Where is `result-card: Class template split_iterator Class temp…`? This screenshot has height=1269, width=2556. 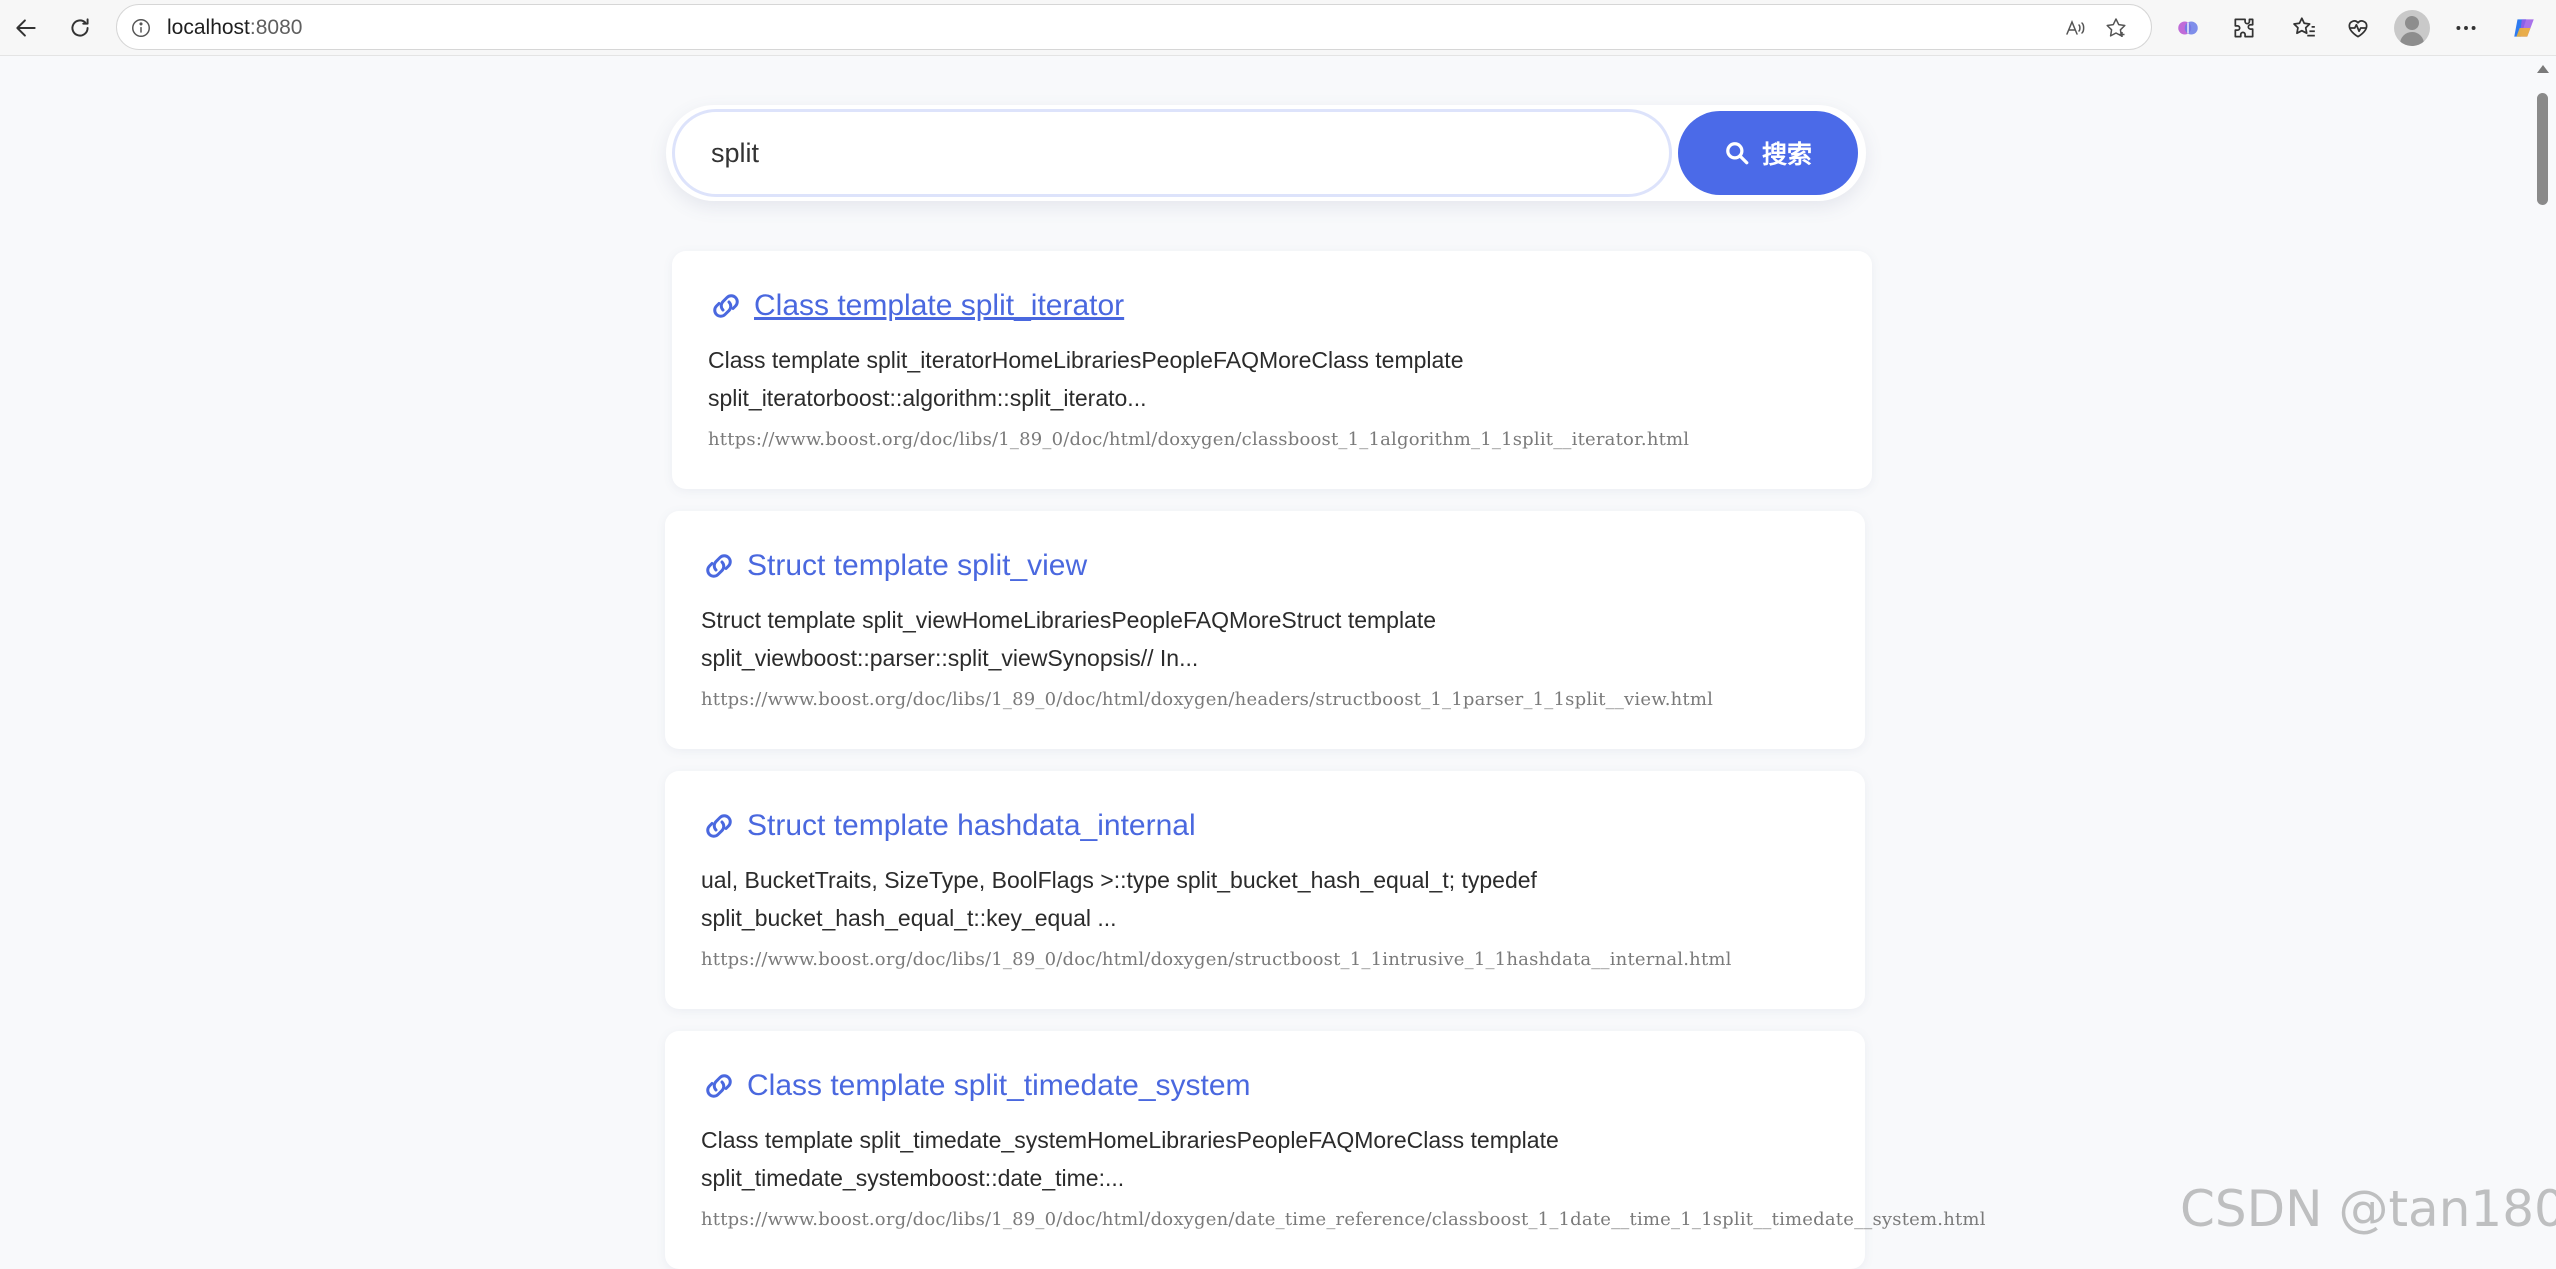
result-card: Class template split_iterator Class temp… is located at coordinates (1272, 370).